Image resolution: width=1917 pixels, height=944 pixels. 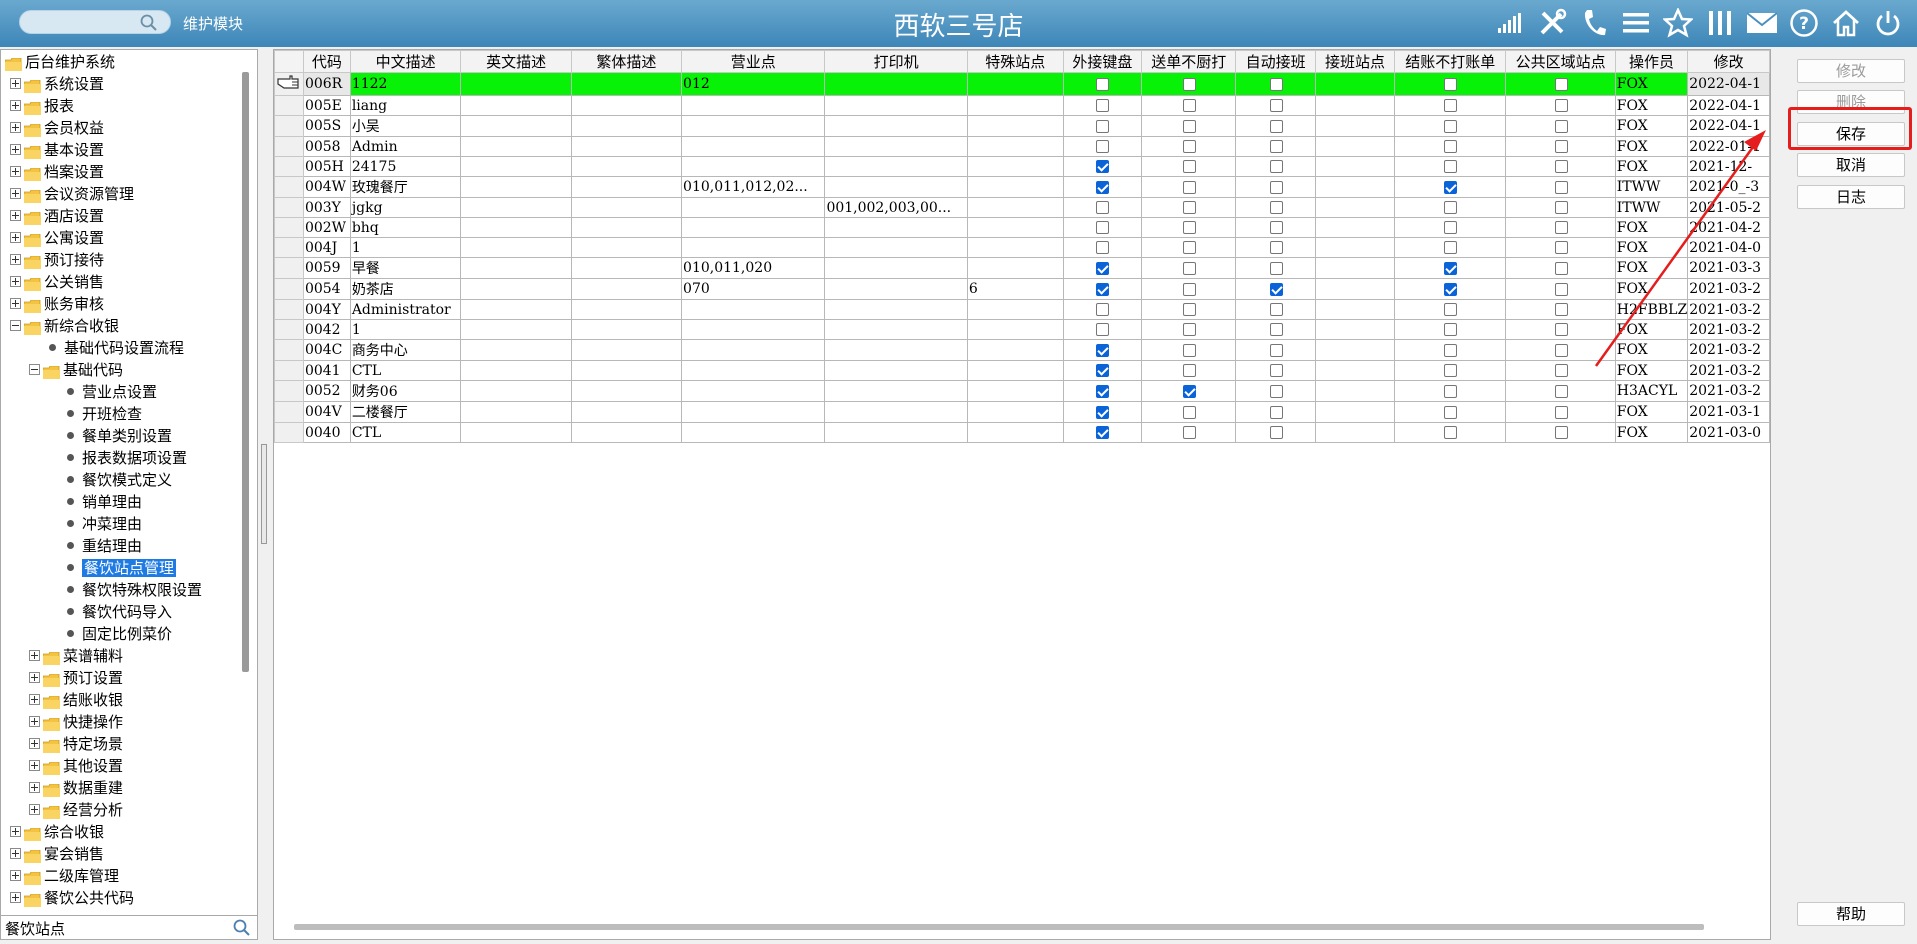 What do you see at coordinates (1015, 61) in the screenshot?
I see `column-header: 特殊站点` at bounding box center [1015, 61].